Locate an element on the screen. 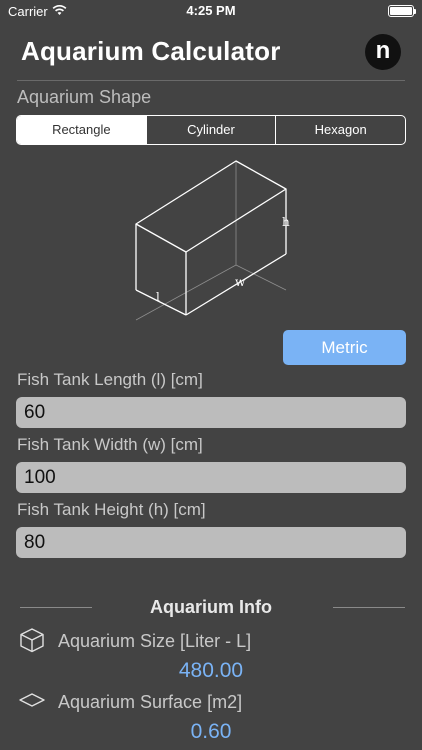 Image resolution: width=422 pixels, height=750 pixels. width-input: 100 is located at coordinates (211, 477).